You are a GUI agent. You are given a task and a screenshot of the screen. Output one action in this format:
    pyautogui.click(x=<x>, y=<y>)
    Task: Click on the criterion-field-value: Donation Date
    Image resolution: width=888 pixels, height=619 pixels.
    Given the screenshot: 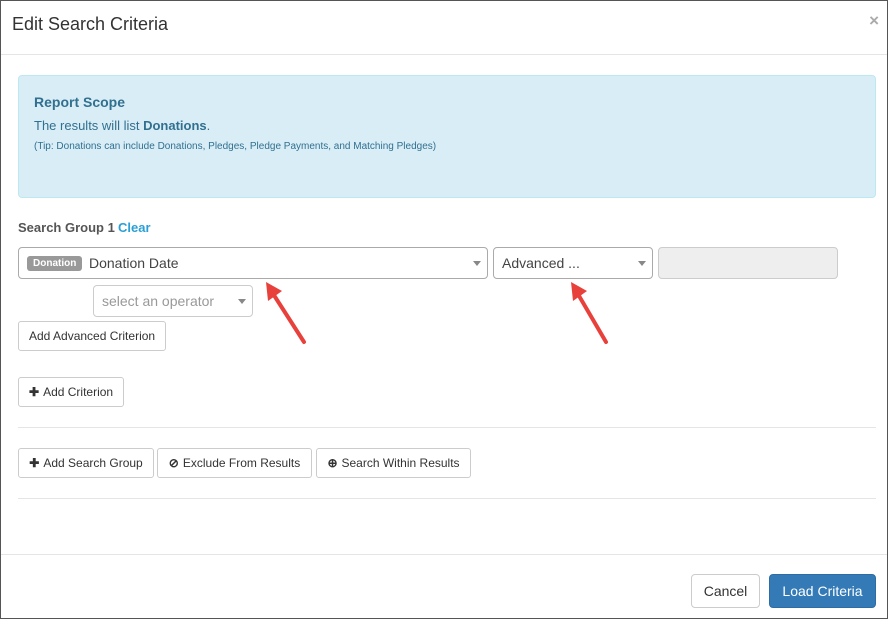 What is the action you would take?
    pyautogui.click(x=134, y=263)
    